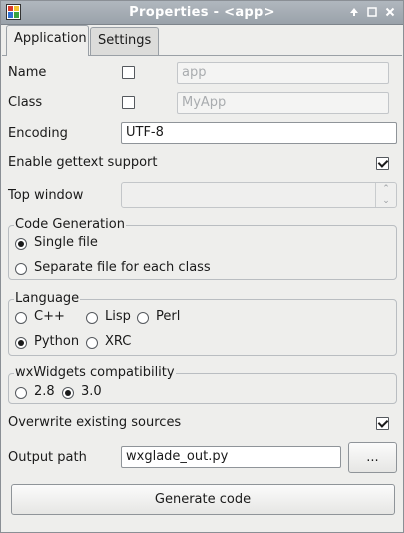  I want to click on wx30-radio, so click(68, 393).